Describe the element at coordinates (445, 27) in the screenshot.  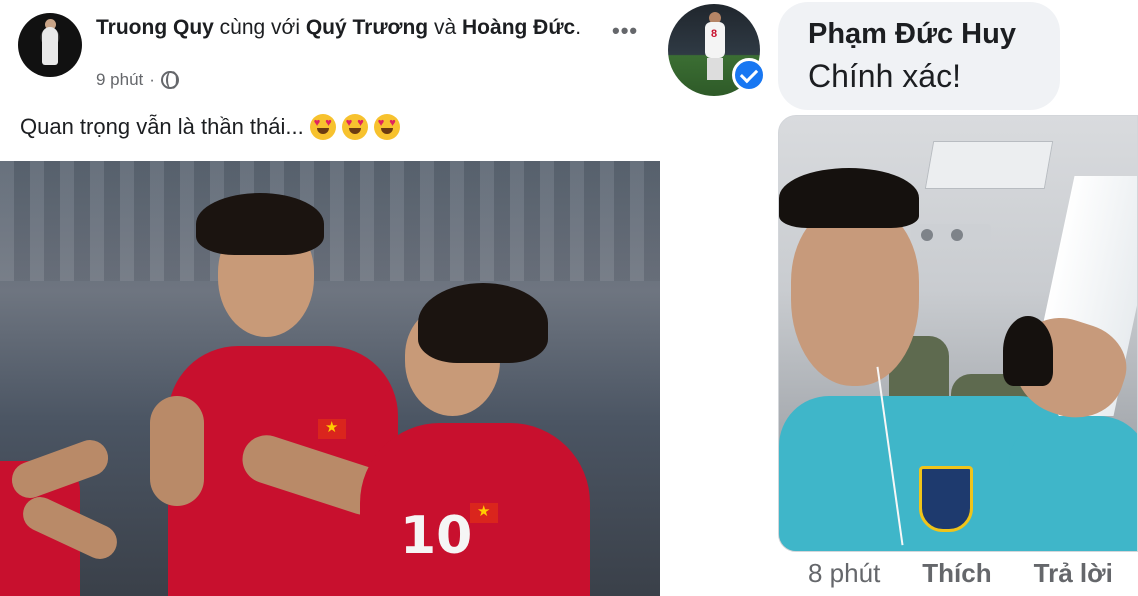
I see `and-text: và` at that location.